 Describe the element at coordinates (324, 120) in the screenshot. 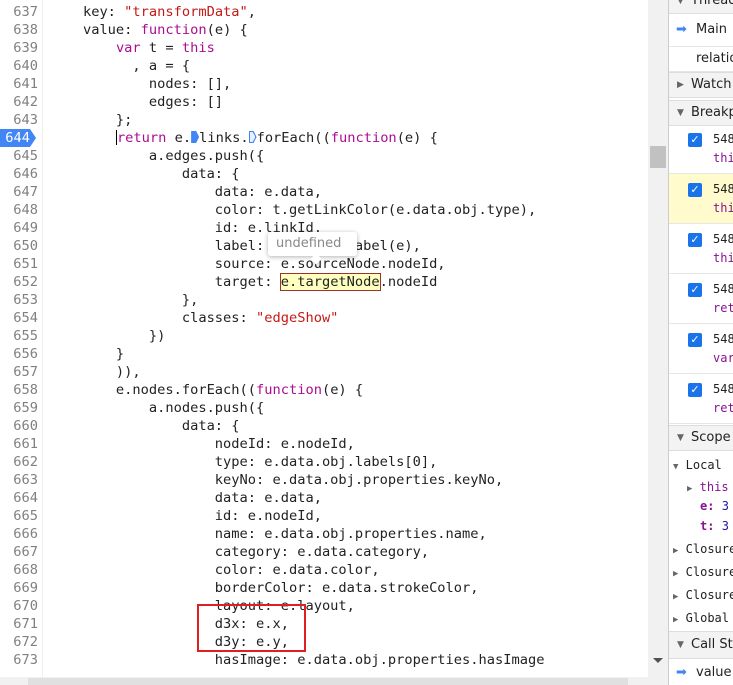

I see `code-line: 643 };` at that location.